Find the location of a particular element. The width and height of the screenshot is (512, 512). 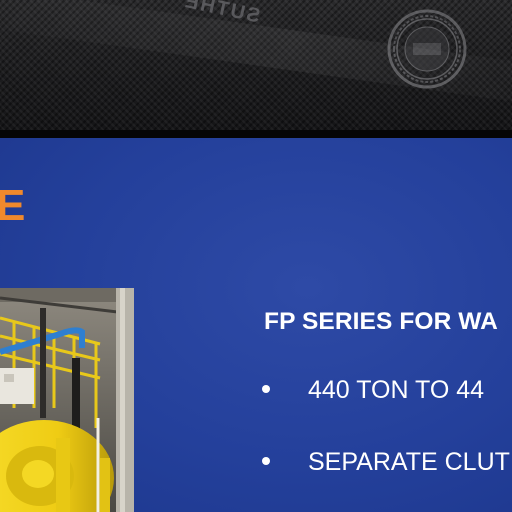

header-divider is located at coordinates (256, 134).